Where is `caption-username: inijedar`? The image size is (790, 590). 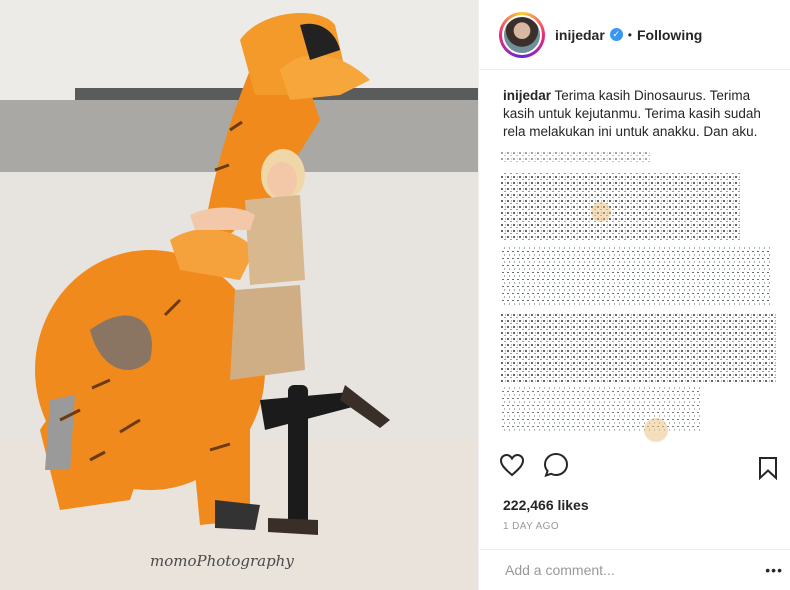 caption-username: inijedar is located at coordinates (527, 95).